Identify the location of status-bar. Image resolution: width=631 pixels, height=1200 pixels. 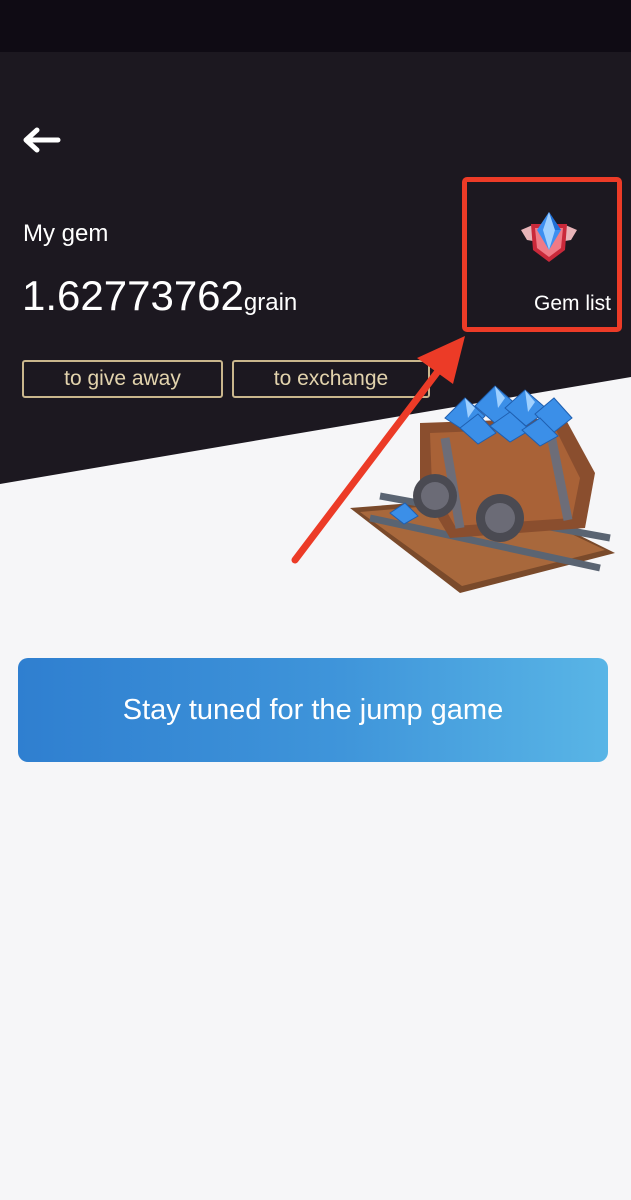
(315, 26).